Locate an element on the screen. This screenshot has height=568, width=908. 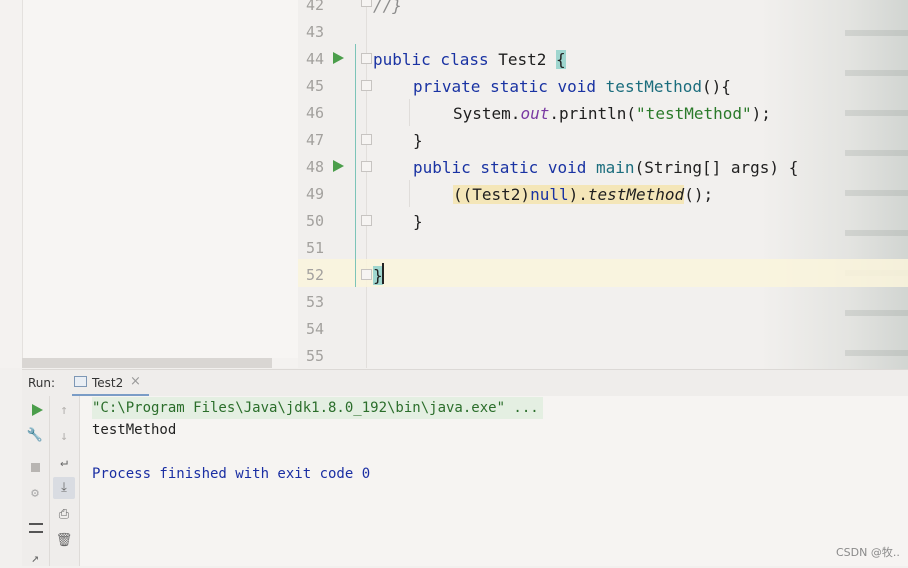
code-text: (String[] args) { is located at coordinates (716, 167).